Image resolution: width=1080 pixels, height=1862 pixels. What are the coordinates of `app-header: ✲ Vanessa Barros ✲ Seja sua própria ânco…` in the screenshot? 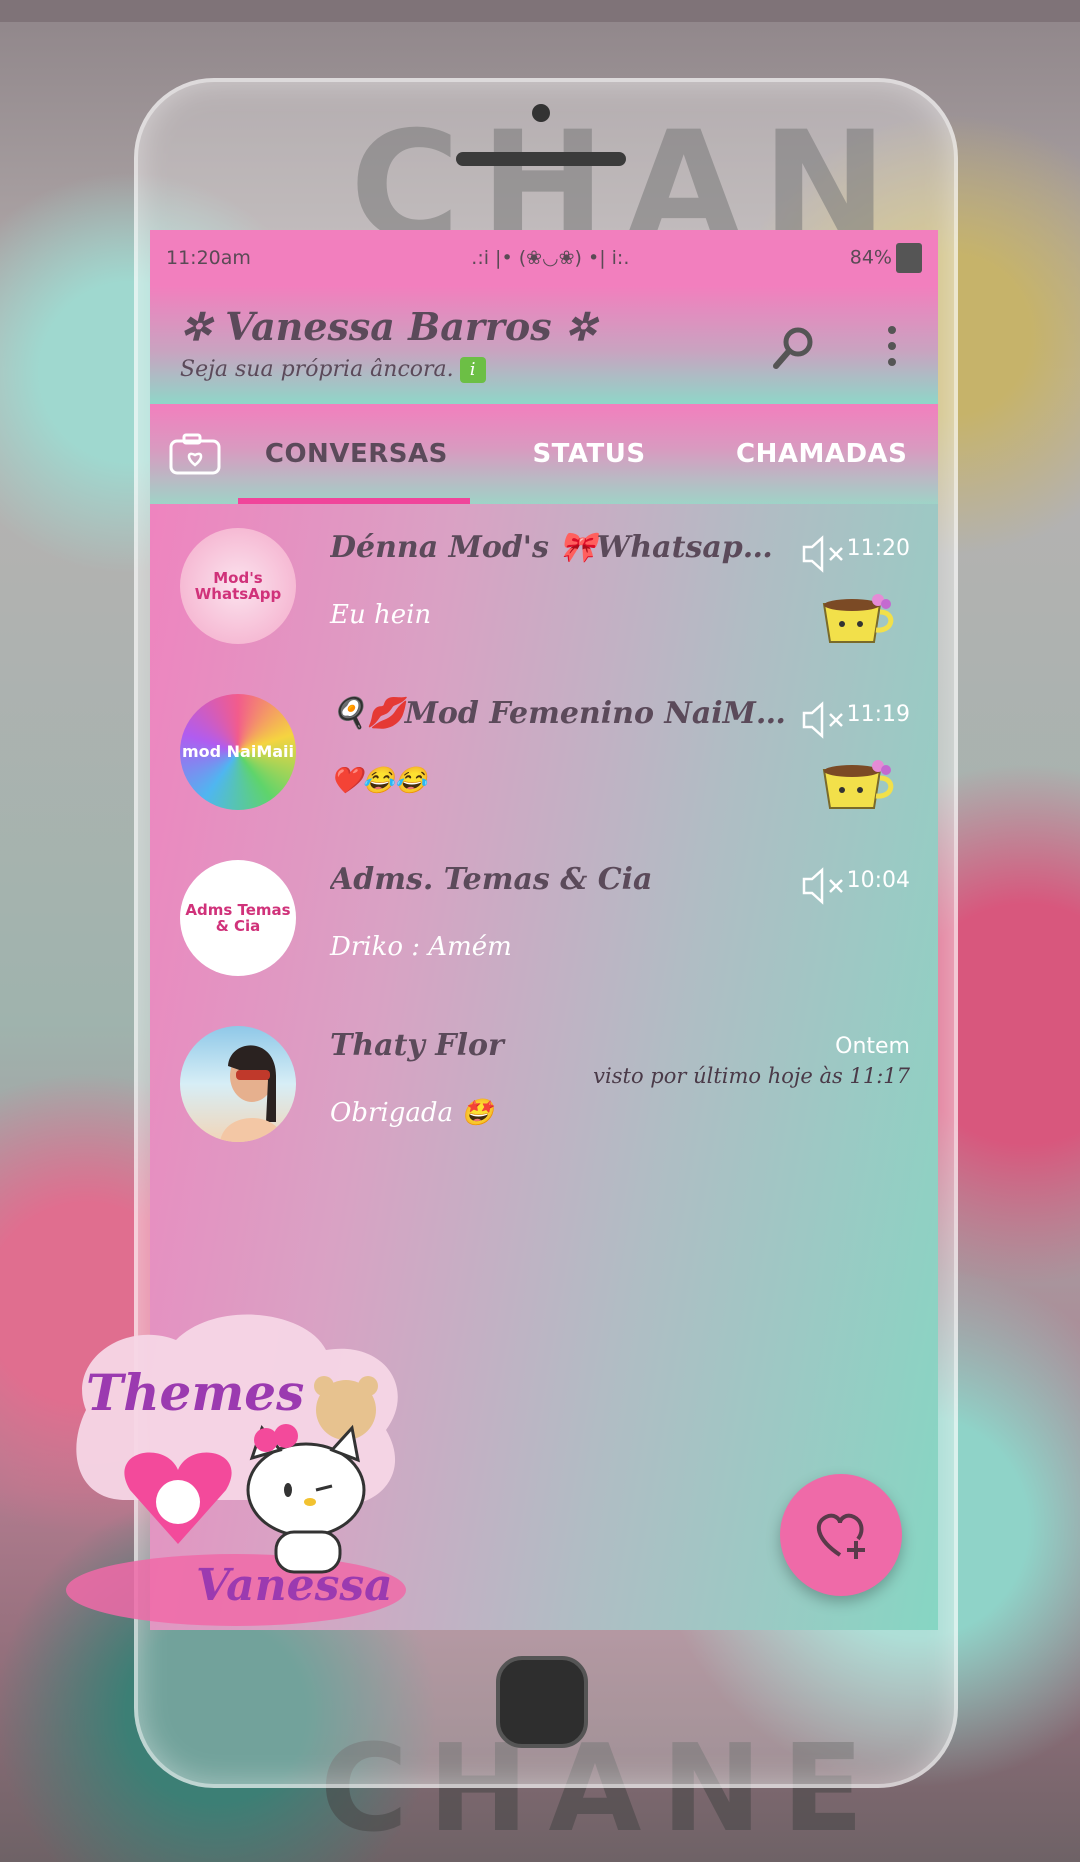 It's located at (544, 345).